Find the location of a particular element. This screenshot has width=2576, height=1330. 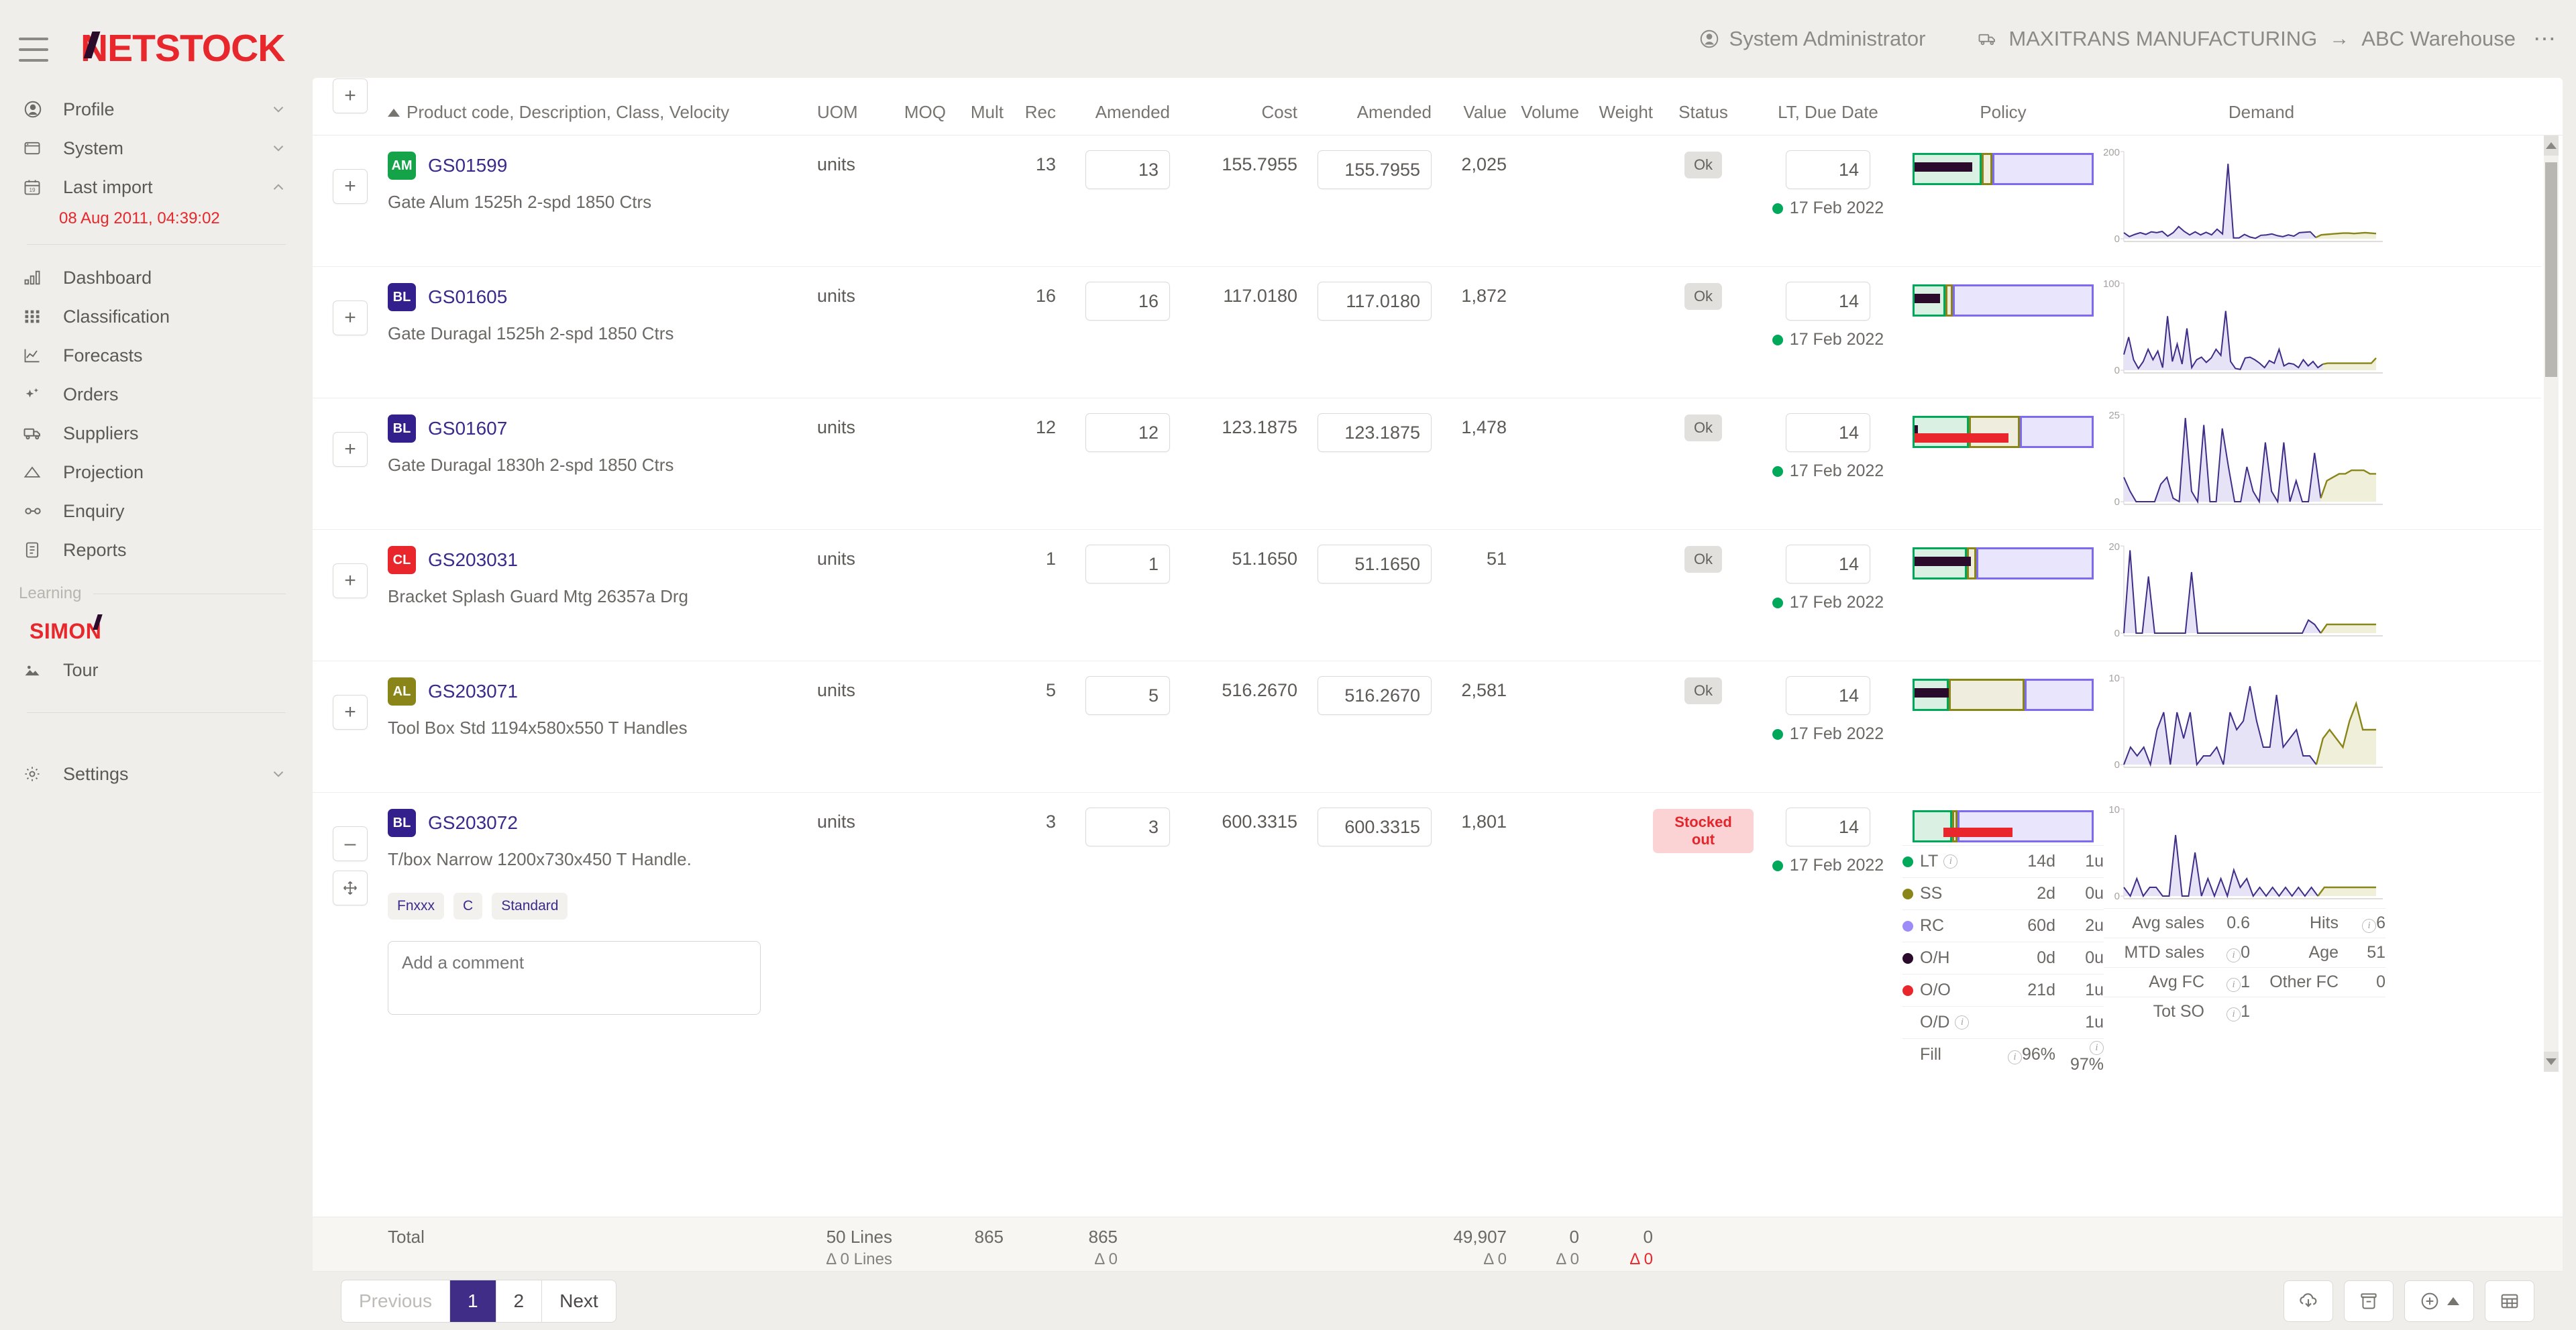

header-expand-all: + is located at coordinates (360, 106).